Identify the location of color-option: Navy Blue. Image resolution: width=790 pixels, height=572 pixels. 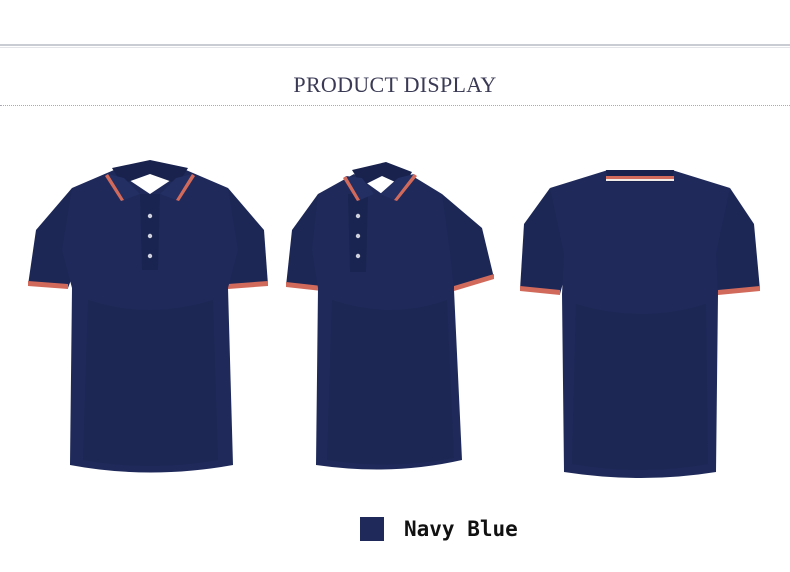
(439, 529).